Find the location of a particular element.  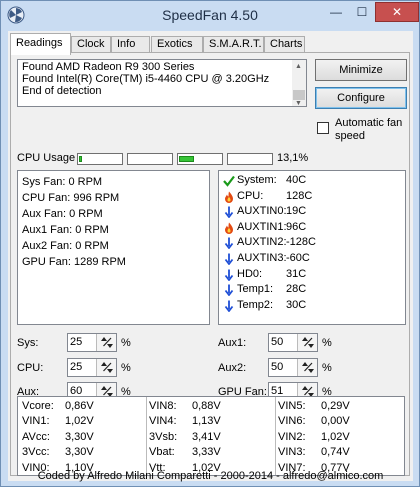

log-line: Found AMD Radeon R9 300 Series is located at coordinates (108, 67).